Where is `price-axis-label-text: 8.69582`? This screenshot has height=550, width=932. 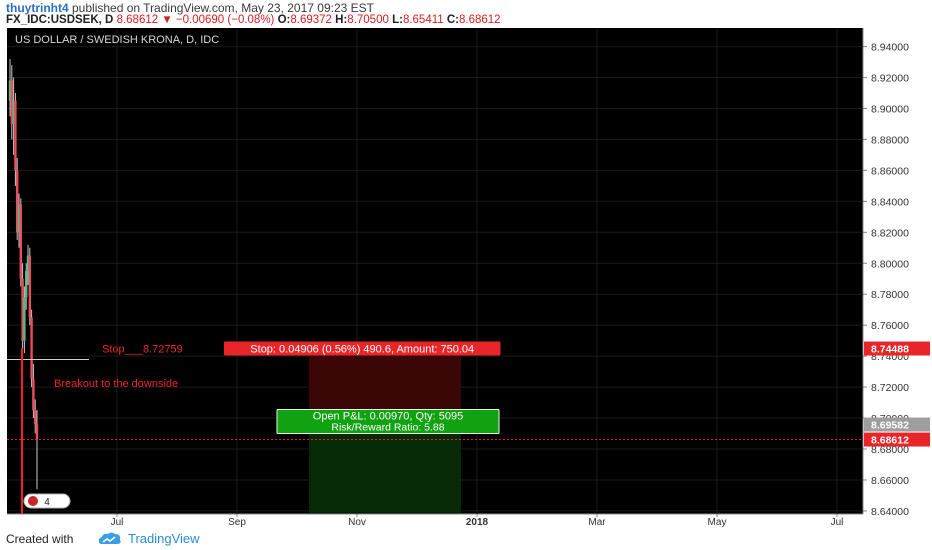 price-axis-label-text: 8.69582 is located at coordinates (890, 426).